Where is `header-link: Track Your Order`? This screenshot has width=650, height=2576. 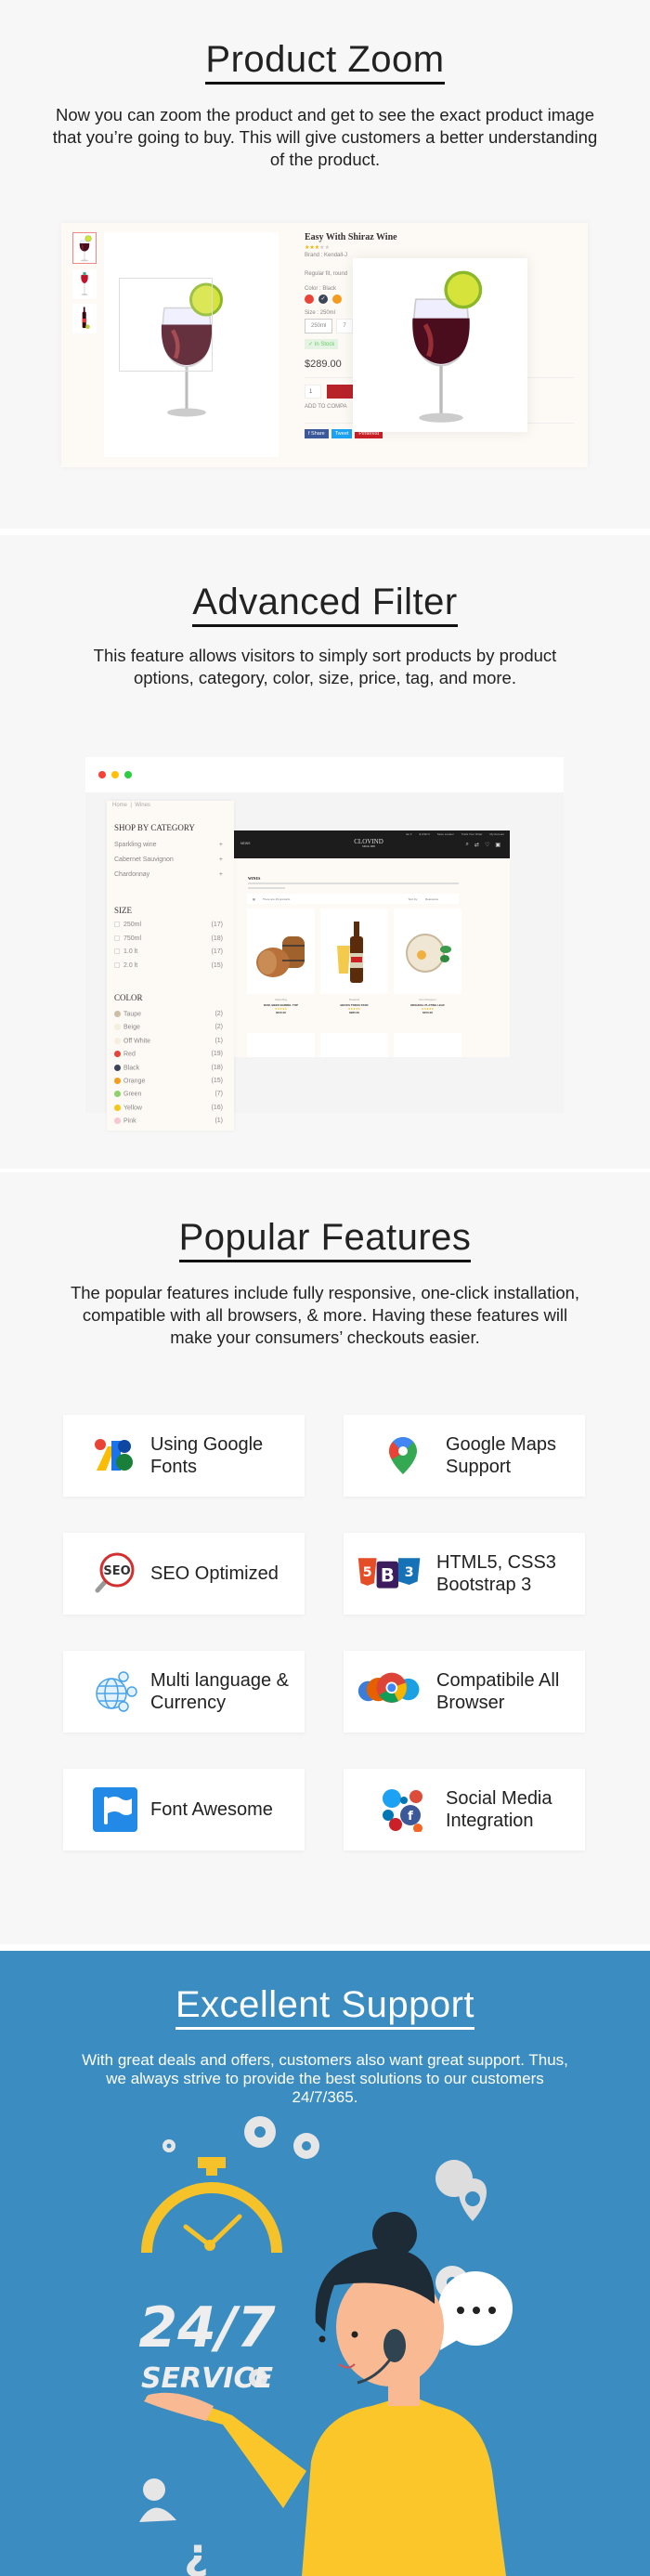
header-link: Track Your Order is located at coordinates (472, 834).